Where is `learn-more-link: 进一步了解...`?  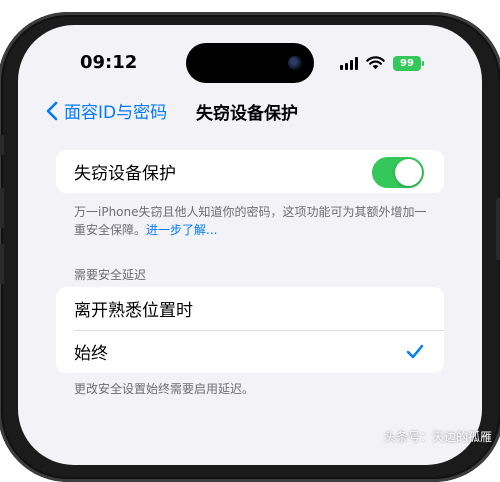 learn-more-link: 进一步了解... is located at coordinates (181, 230).